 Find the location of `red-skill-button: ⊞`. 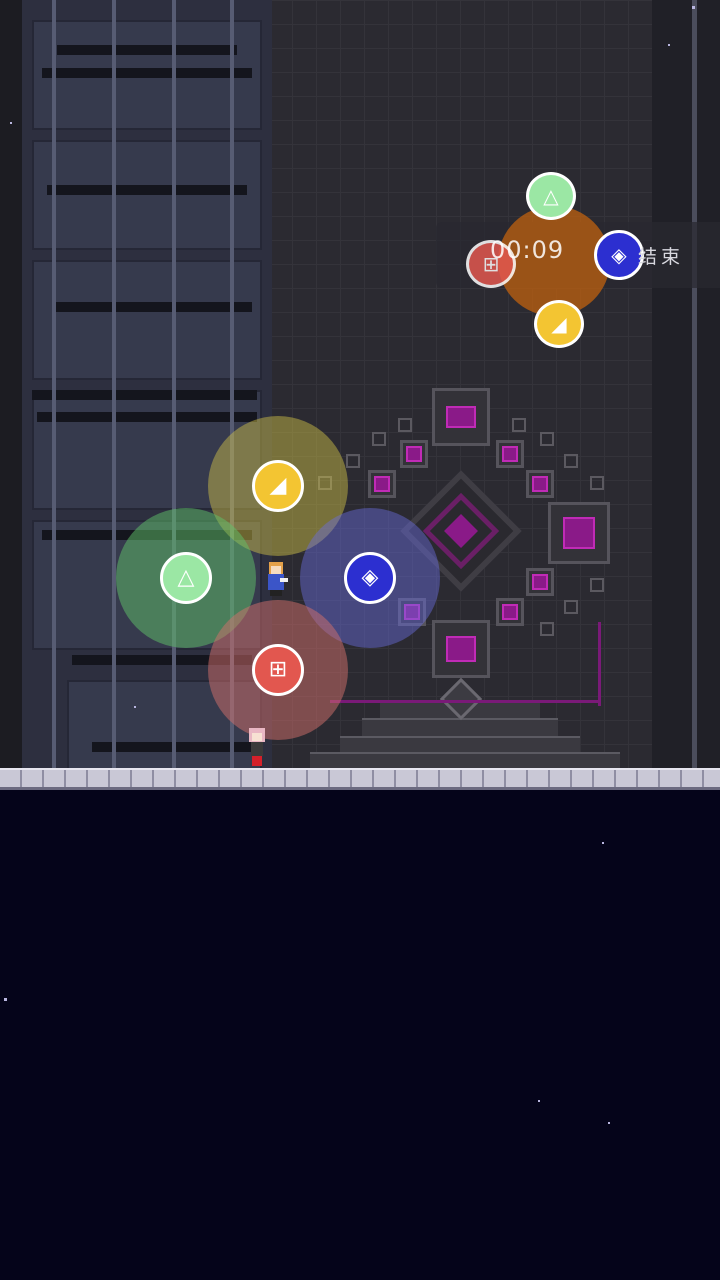

red-skill-button: ⊞ is located at coordinates (278, 670).